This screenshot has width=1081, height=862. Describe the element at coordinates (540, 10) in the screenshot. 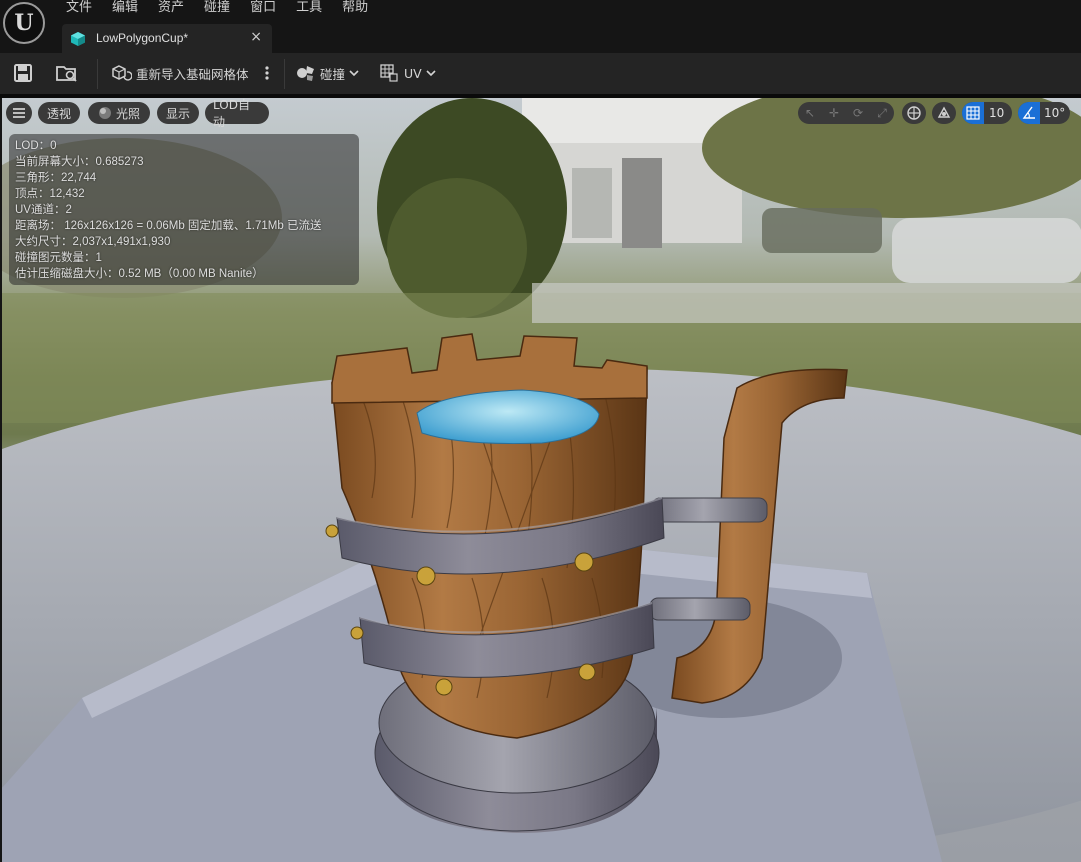

I see `menu-bar: 文件 编辑 资产 碰撞 窗口 工具 帮助` at that location.